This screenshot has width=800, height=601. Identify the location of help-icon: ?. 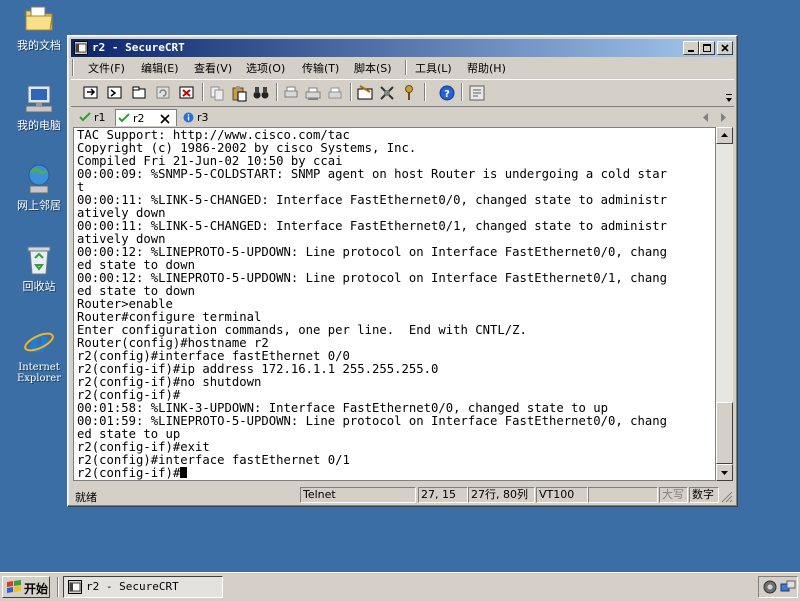
(447, 93).